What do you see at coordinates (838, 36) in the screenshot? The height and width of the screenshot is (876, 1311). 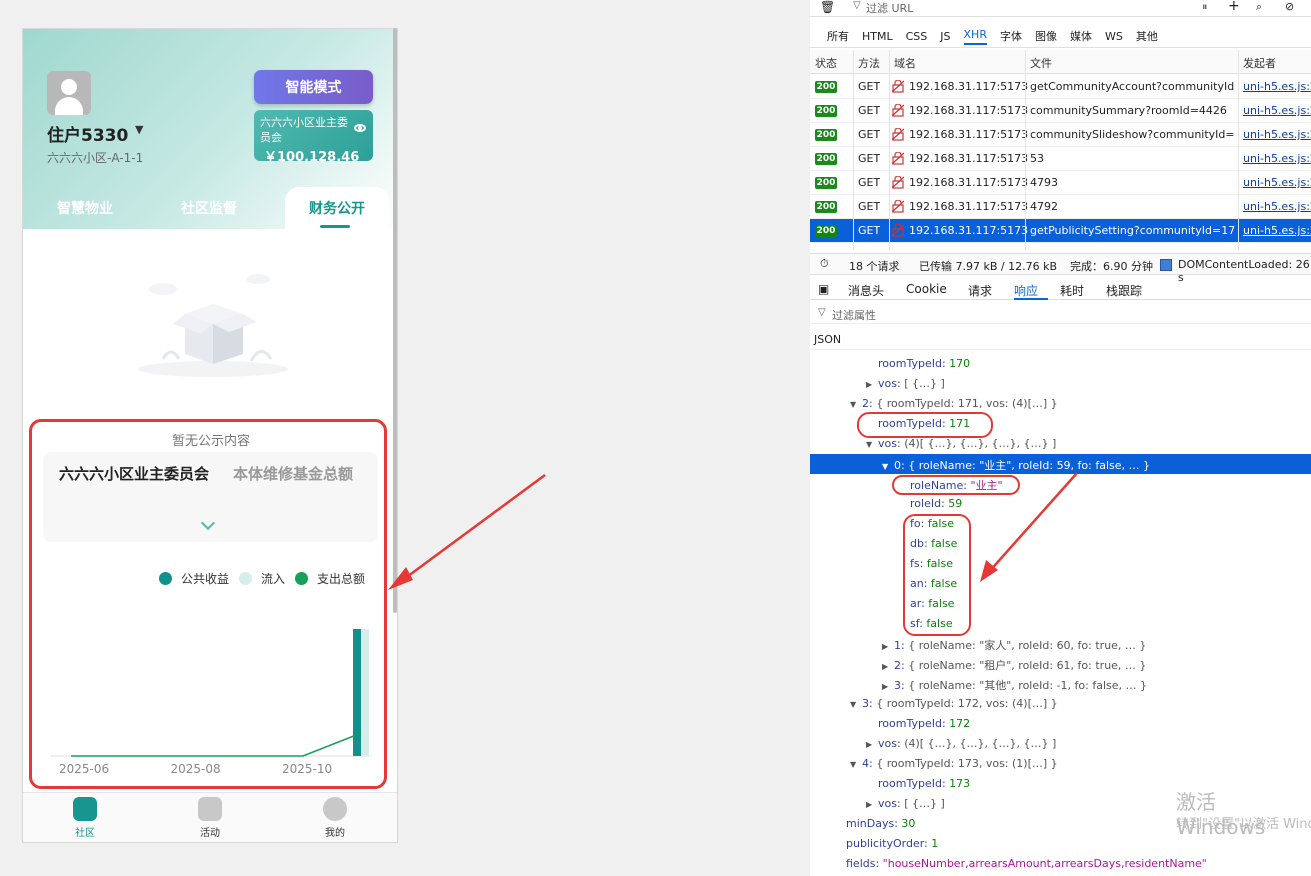 I see `type-all: 所有` at bounding box center [838, 36].